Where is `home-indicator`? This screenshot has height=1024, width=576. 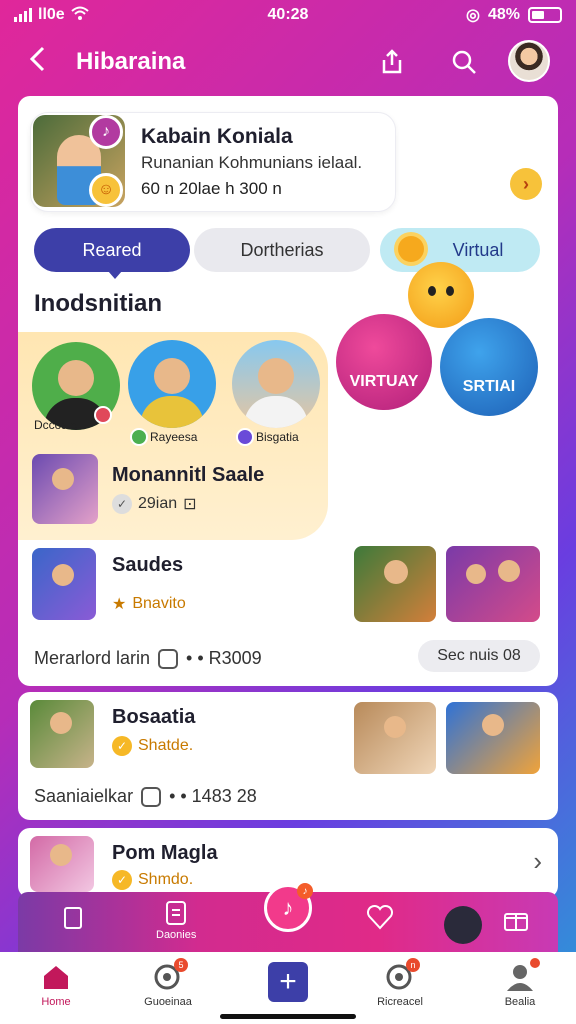
home-indicator is located at coordinates (288, 1016).